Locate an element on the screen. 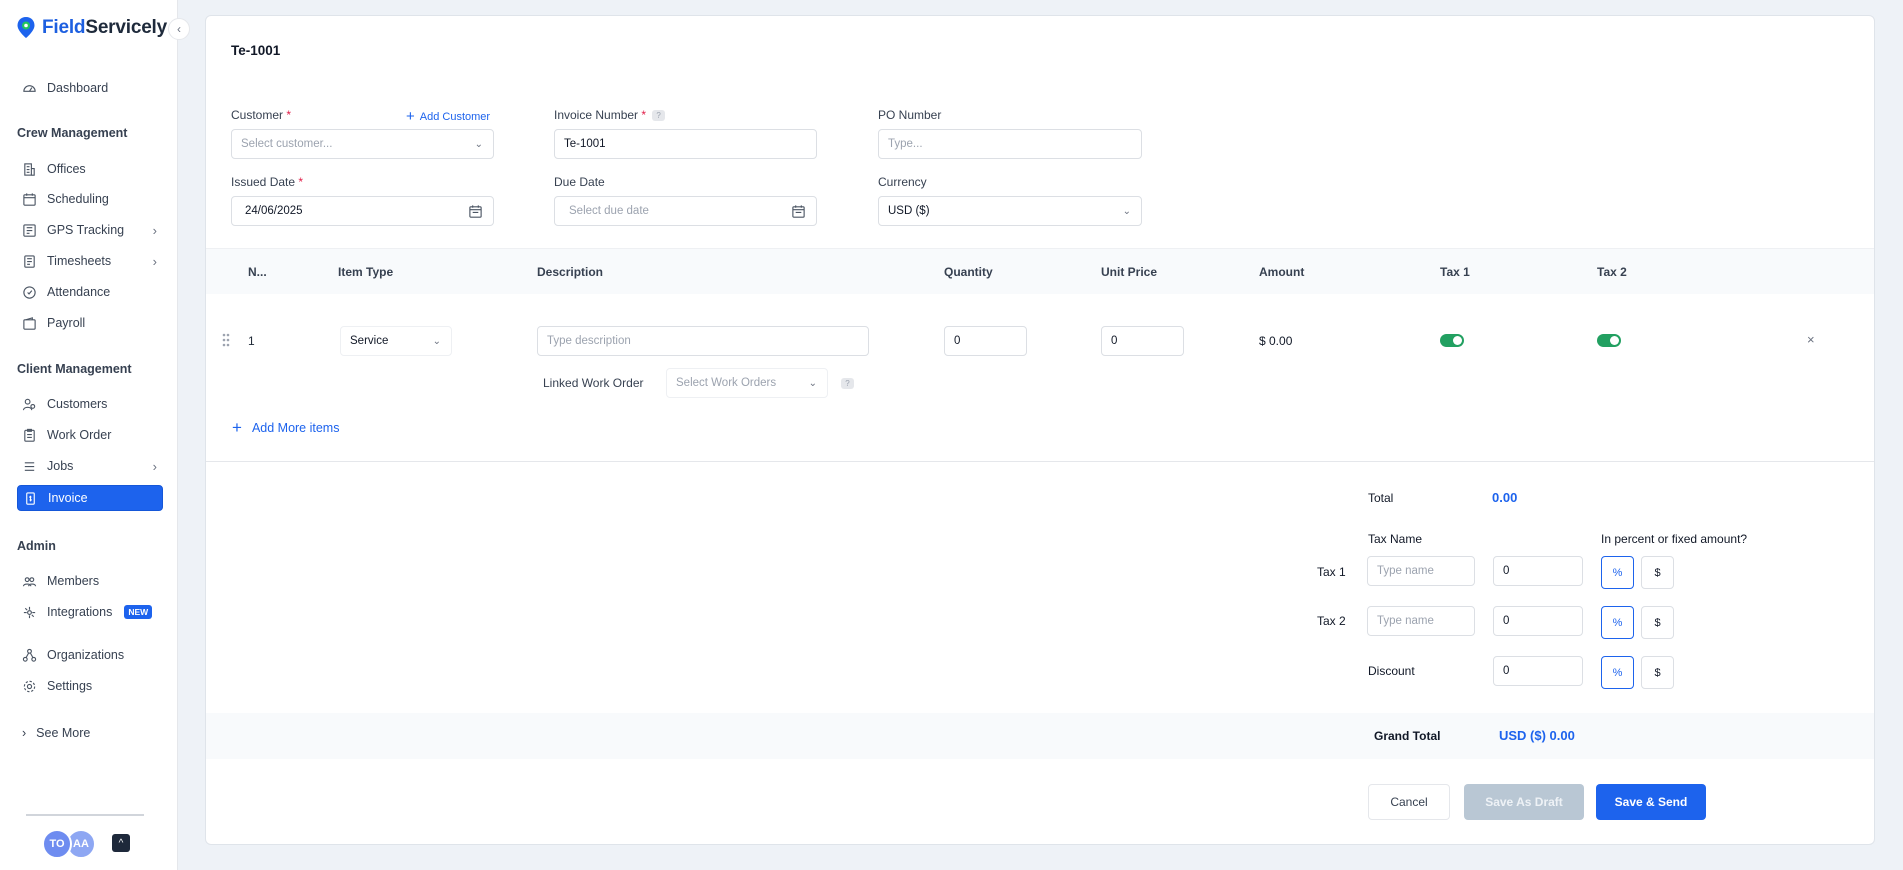 This screenshot has width=1903, height=870. currency-label: Currency is located at coordinates (902, 182).